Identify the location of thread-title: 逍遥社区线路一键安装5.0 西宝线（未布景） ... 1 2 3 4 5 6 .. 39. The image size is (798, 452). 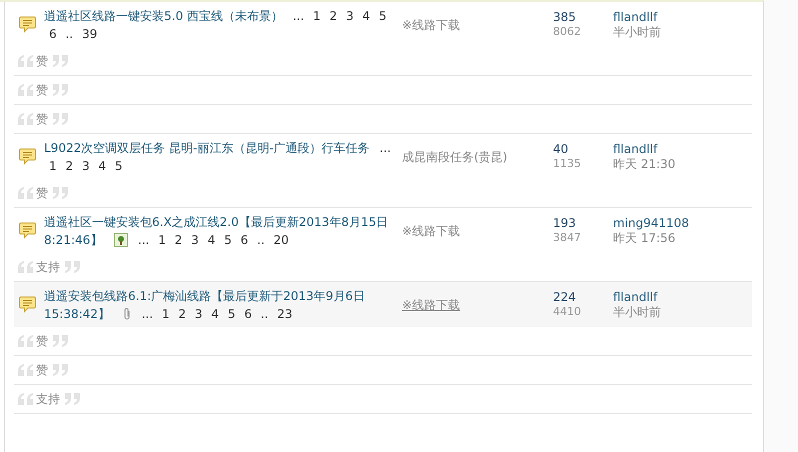
(223, 24).